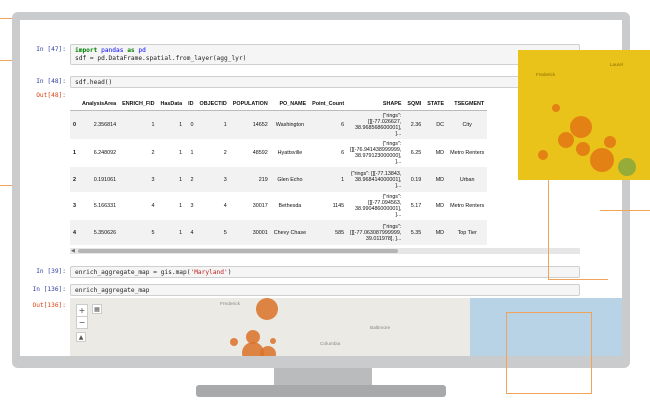 The width and height of the screenshot is (650, 400). Describe the element at coordinates (290, 104) in the screenshot. I see `column-header: PO_NAME` at that location.